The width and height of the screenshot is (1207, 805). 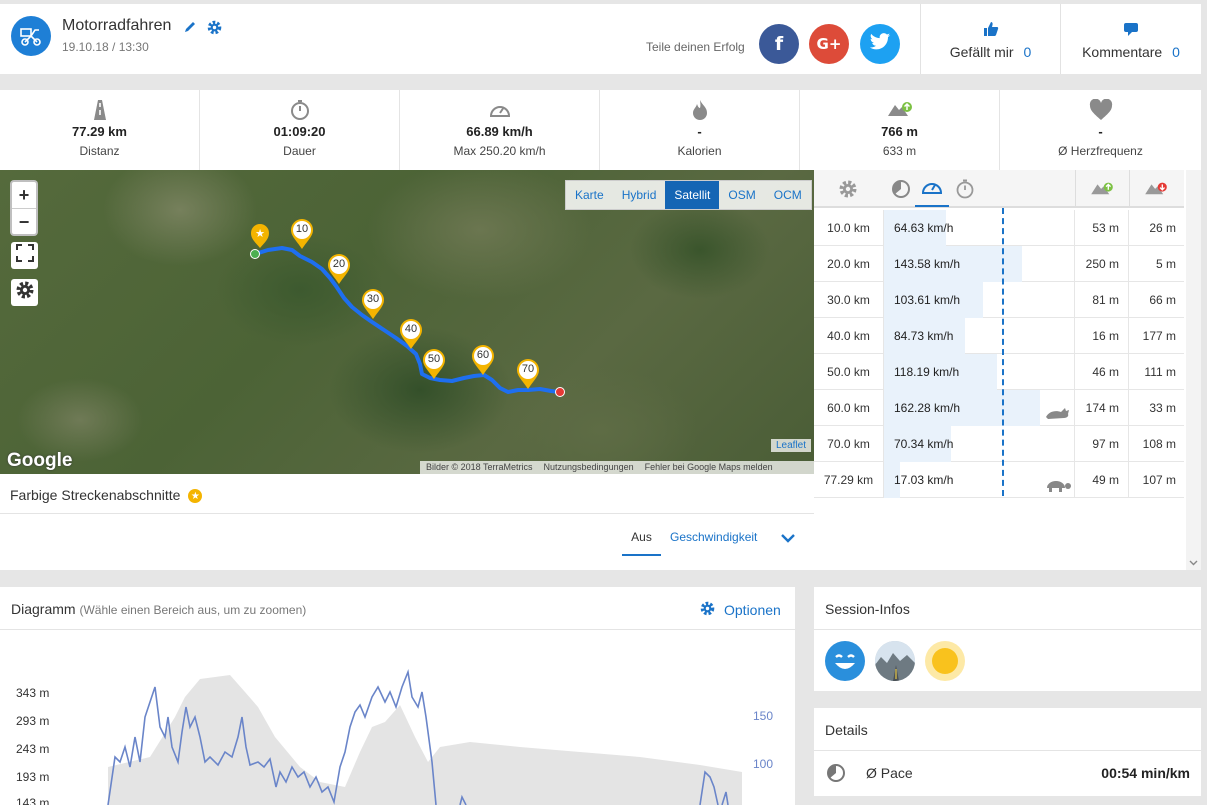 What do you see at coordinates (741, 195) in the screenshot?
I see `layer-osm: OSM` at bounding box center [741, 195].